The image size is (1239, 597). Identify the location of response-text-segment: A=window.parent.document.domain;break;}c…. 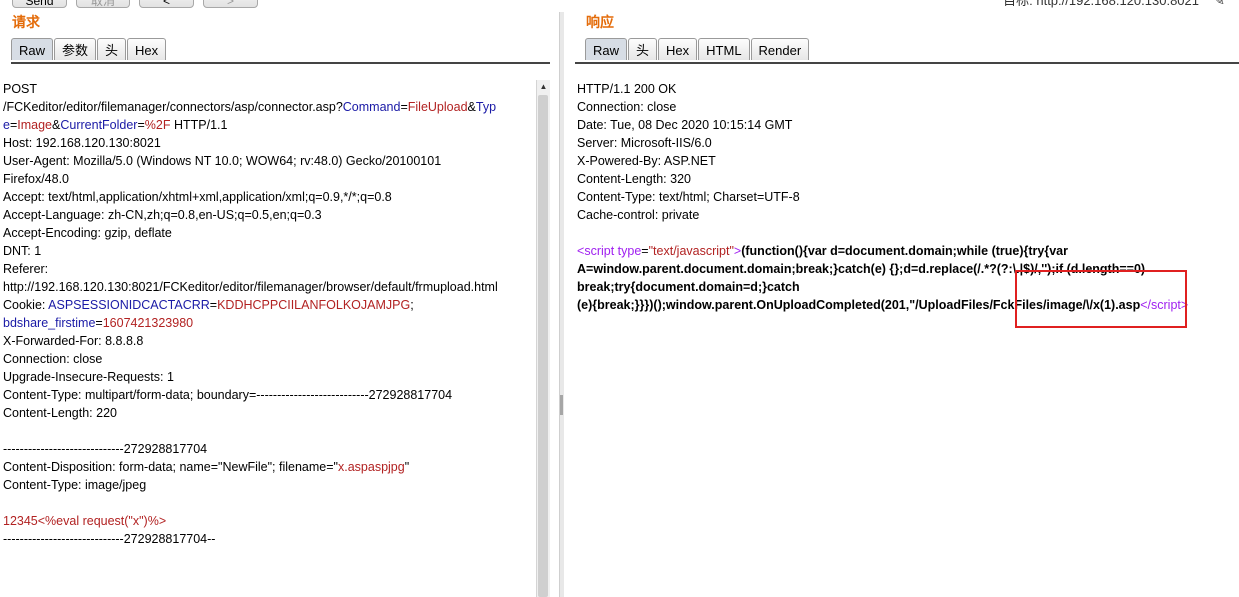
(861, 269).